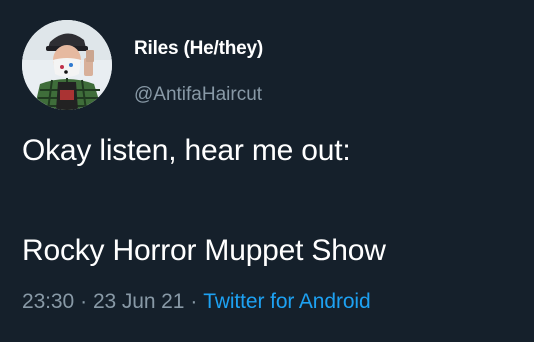  What do you see at coordinates (198, 49) in the screenshot?
I see `display-name: Riles (He/they)` at bounding box center [198, 49].